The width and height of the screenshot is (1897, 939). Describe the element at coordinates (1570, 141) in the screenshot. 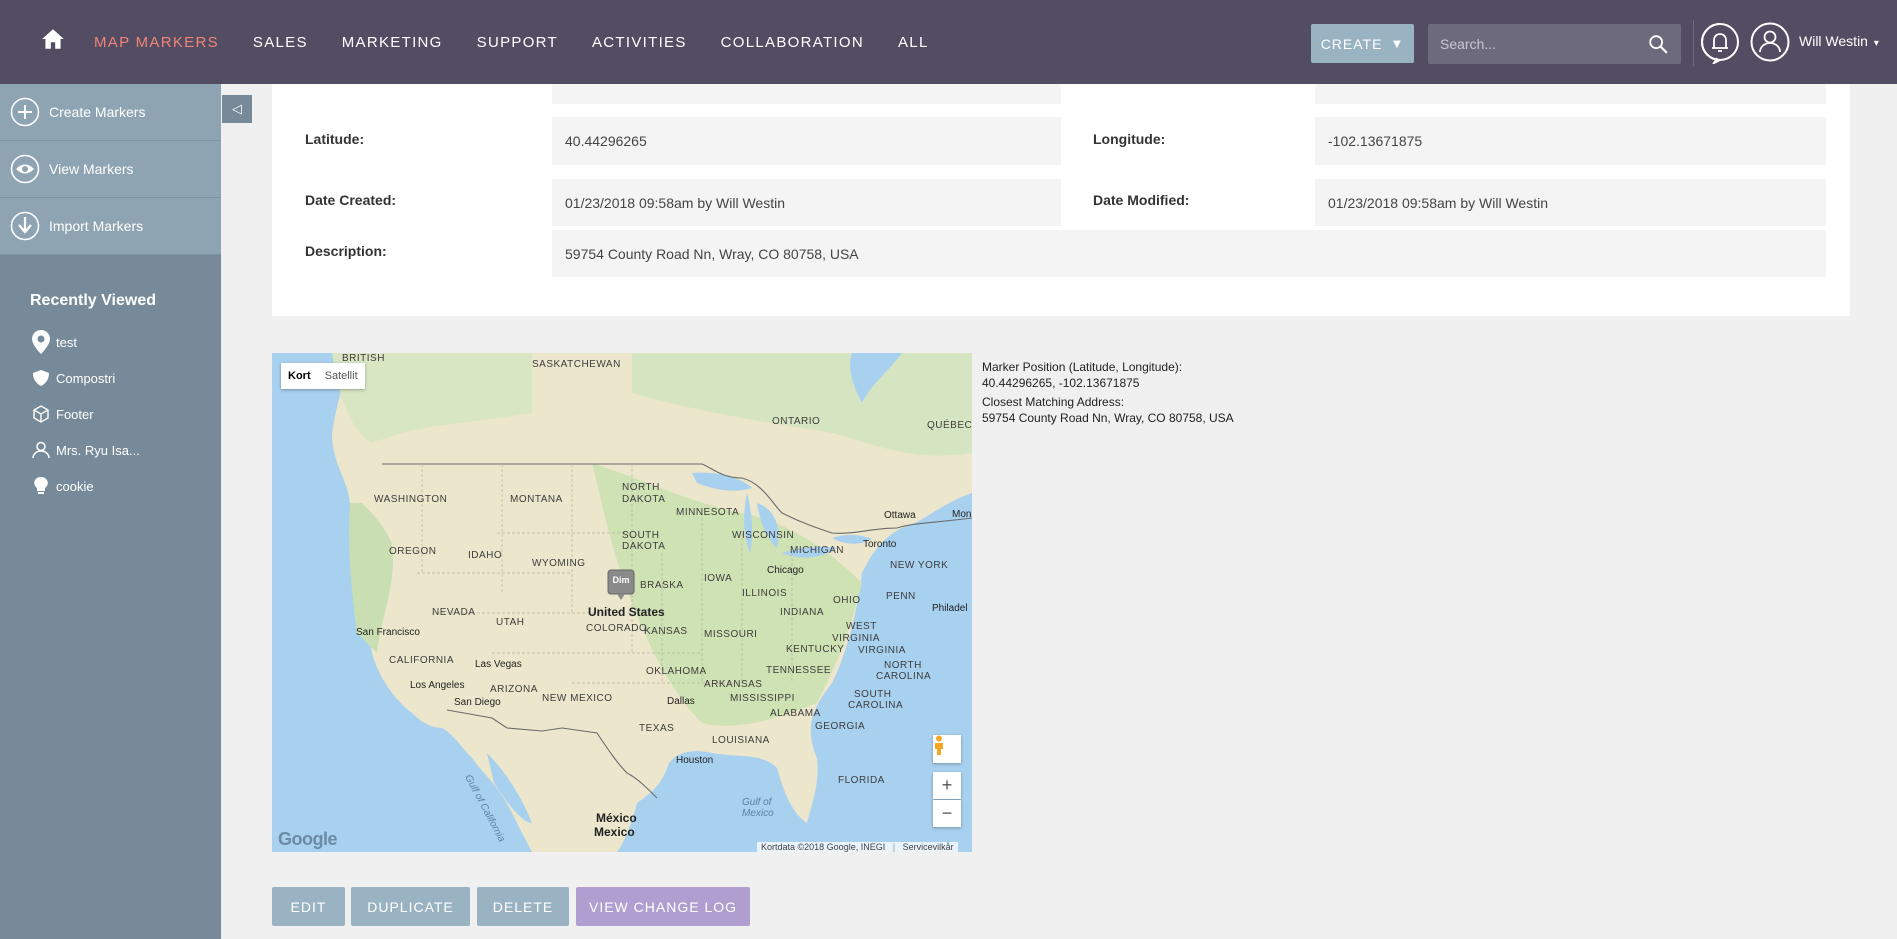

I see `longitude-field: -102.13671875` at that location.